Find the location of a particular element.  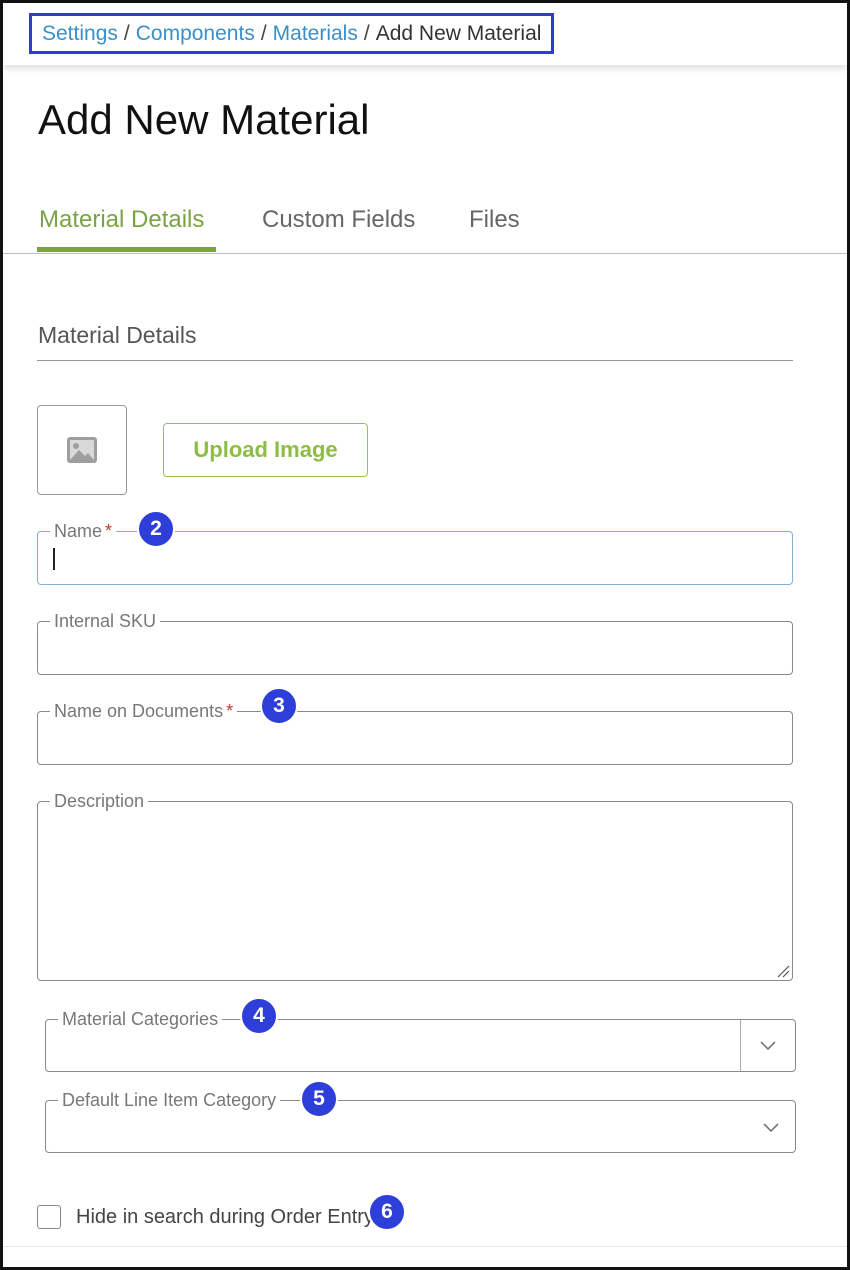

tab-custom-fields: Custom Fields is located at coordinates (338, 220).